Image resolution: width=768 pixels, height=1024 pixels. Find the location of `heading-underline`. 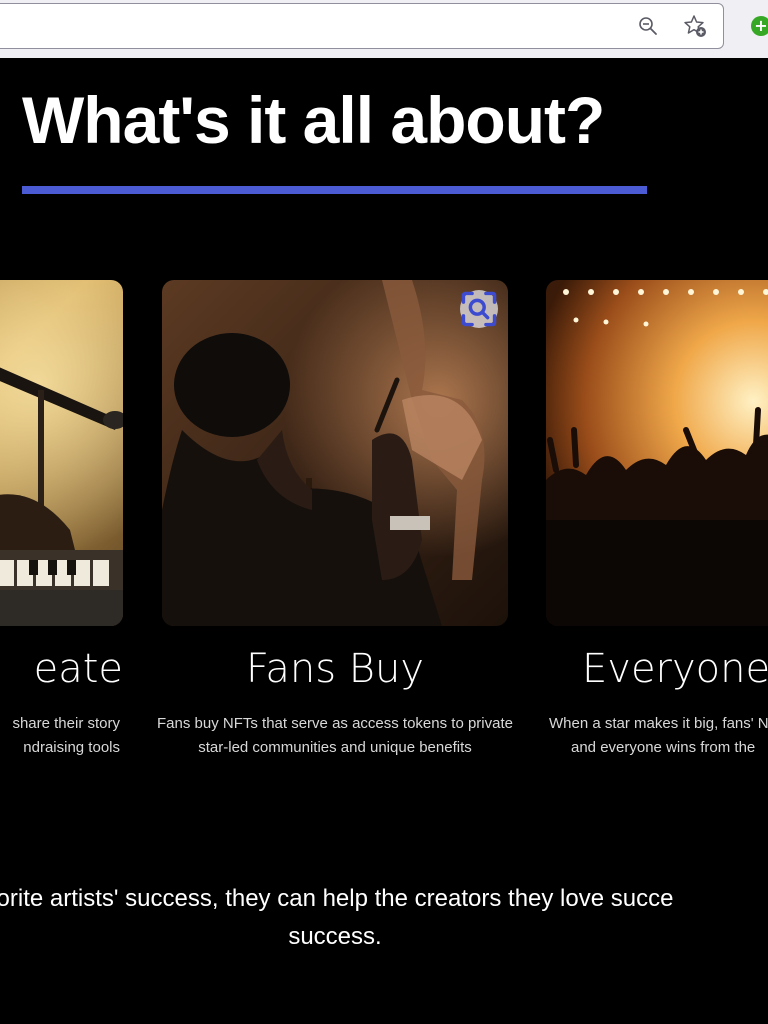

heading-underline is located at coordinates (334, 190).